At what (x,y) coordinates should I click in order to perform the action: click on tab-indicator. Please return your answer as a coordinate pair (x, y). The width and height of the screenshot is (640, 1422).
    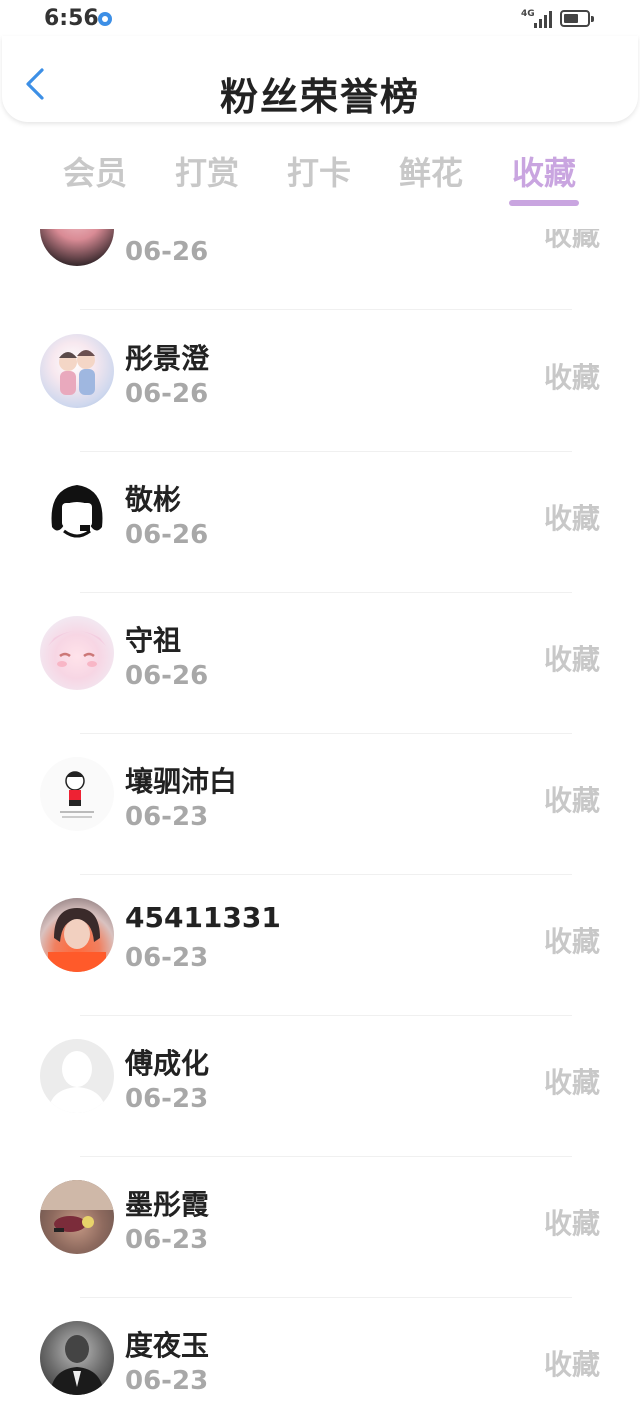
    Looking at the image, I should click on (544, 203).